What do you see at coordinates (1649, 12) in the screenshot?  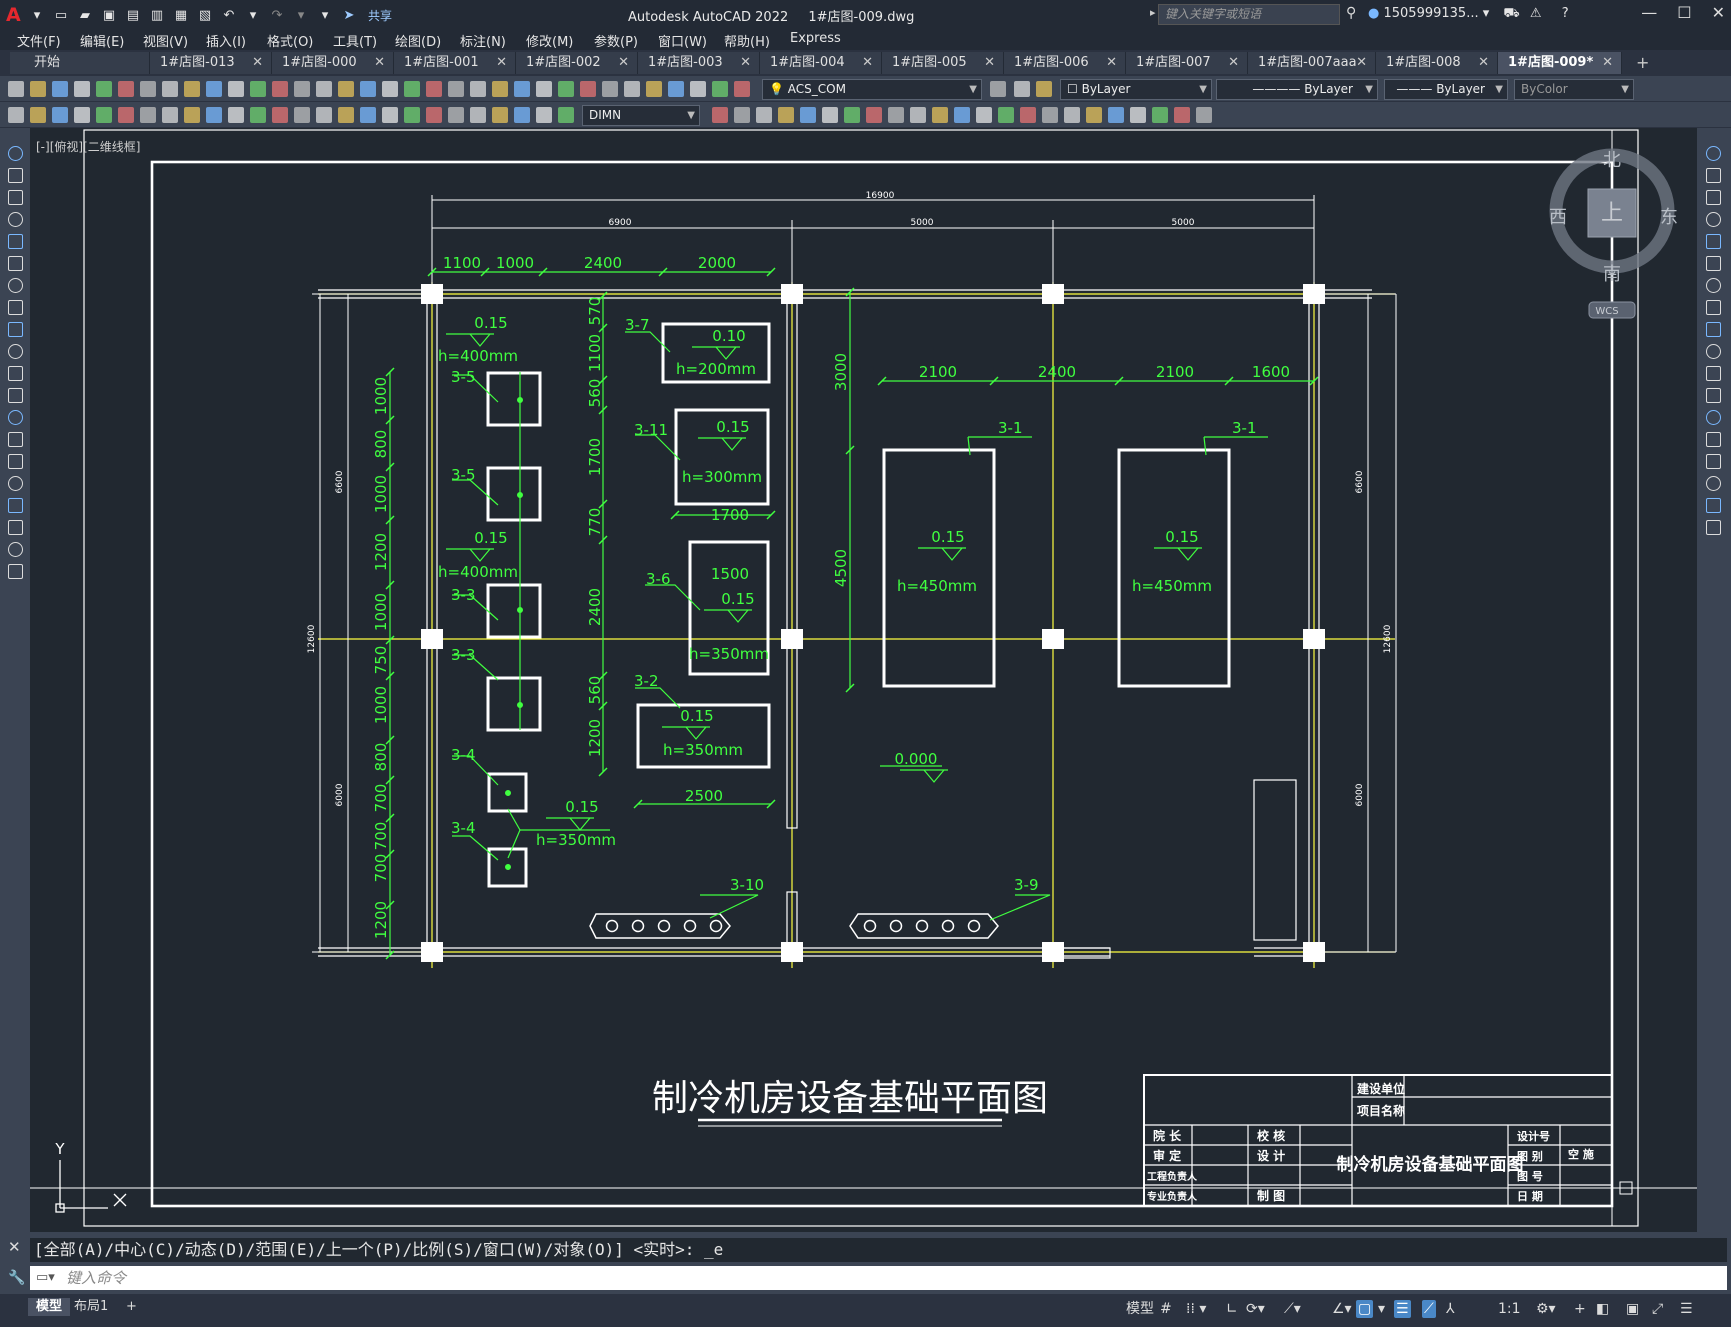 I see `minimize-icon: —` at bounding box center [1649, 12].